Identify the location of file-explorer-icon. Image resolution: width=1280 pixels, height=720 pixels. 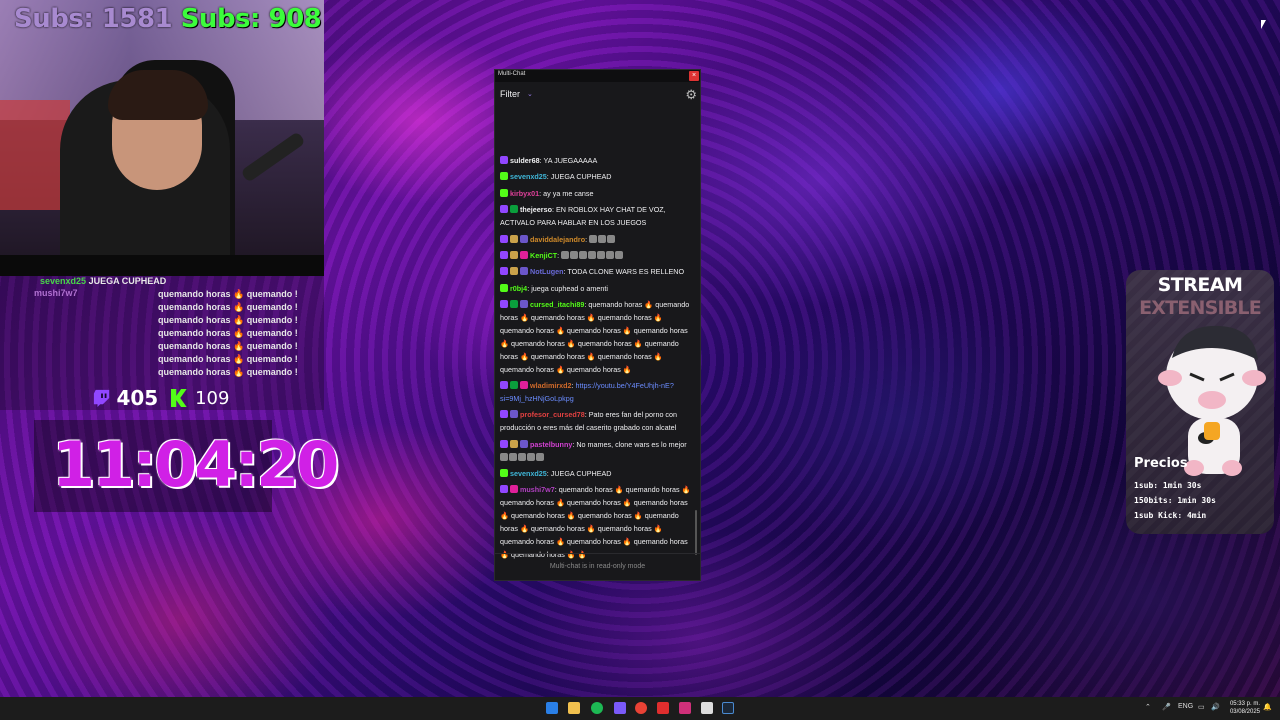
(574, 708).